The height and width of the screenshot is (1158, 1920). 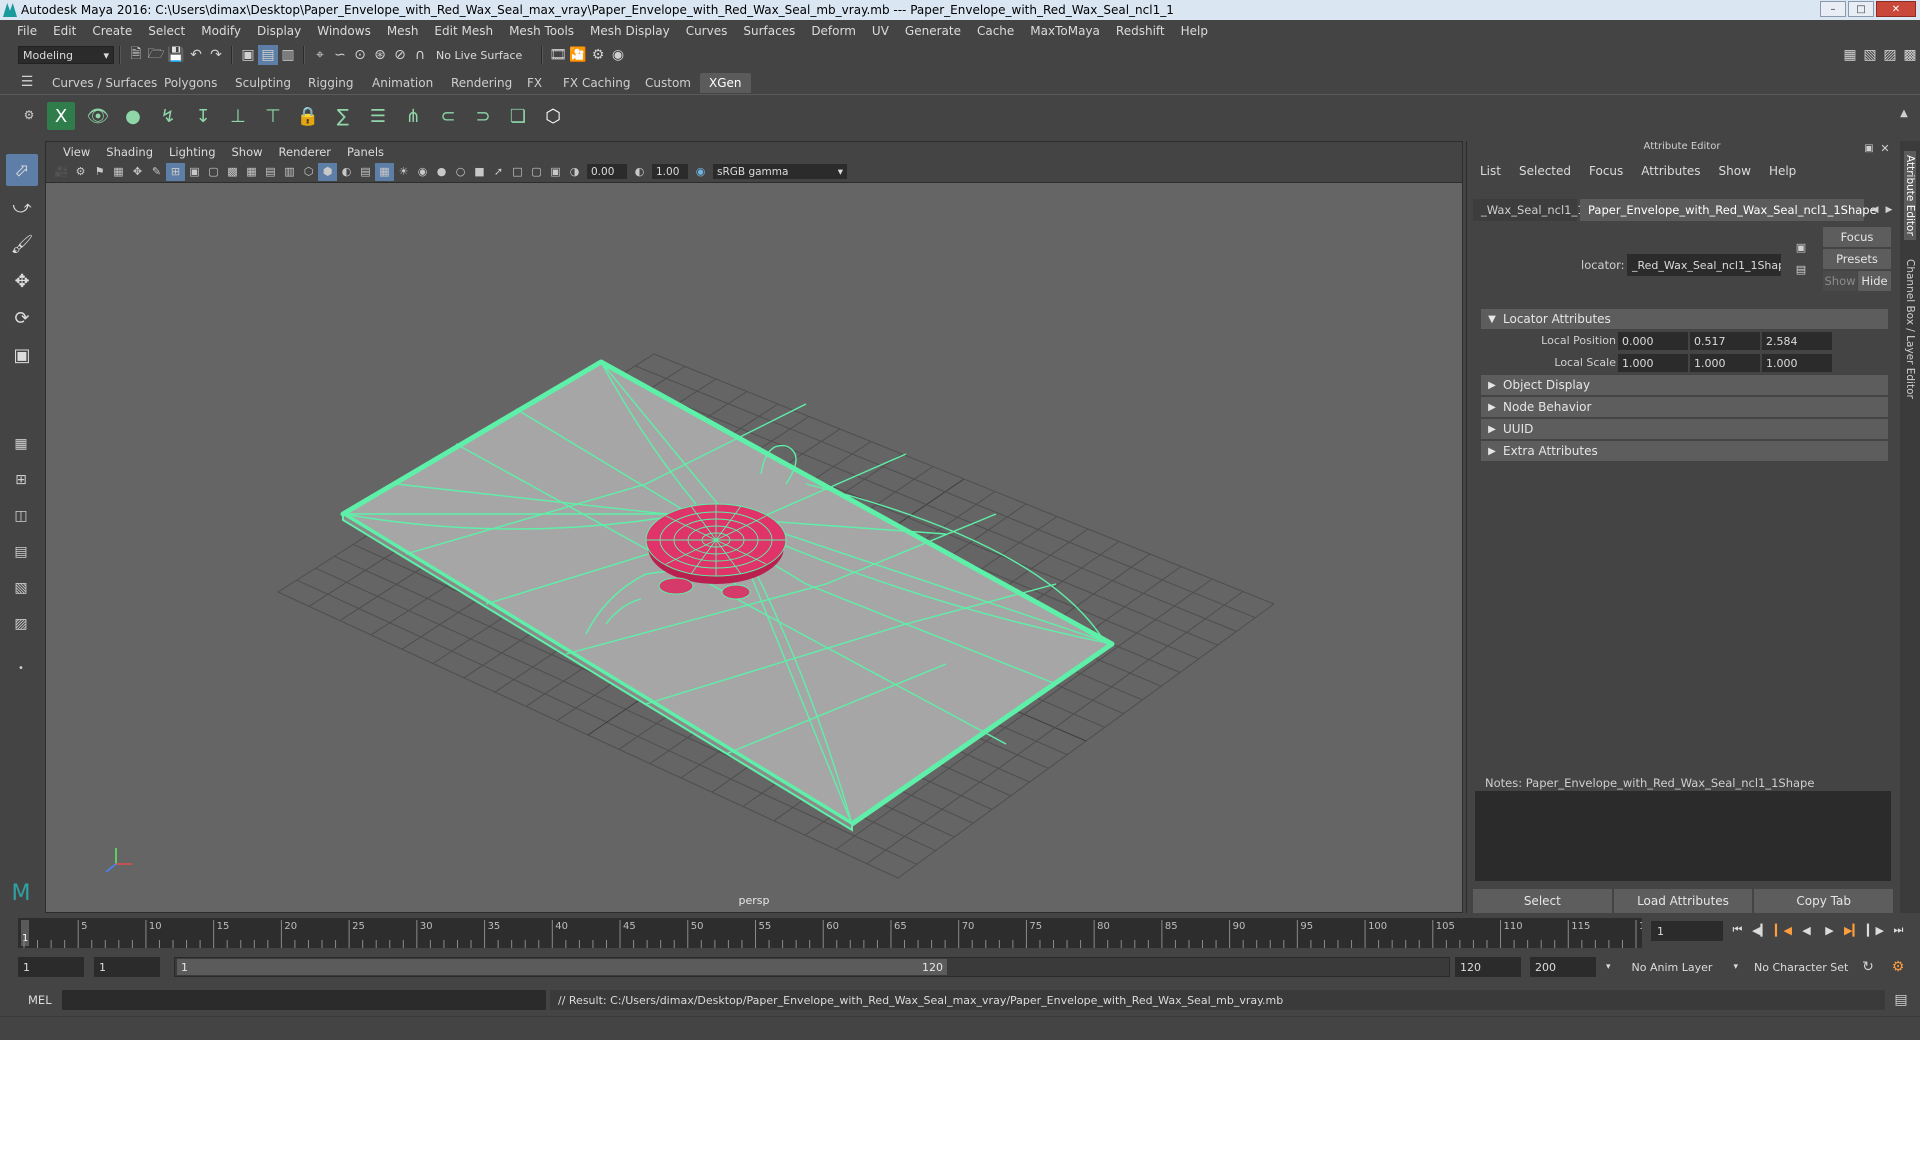 What do you see at coordinates (1670, 171) in the screenshot?
I see `attr-menu-attributes: Attributes` at bounding box center [1670, 171].